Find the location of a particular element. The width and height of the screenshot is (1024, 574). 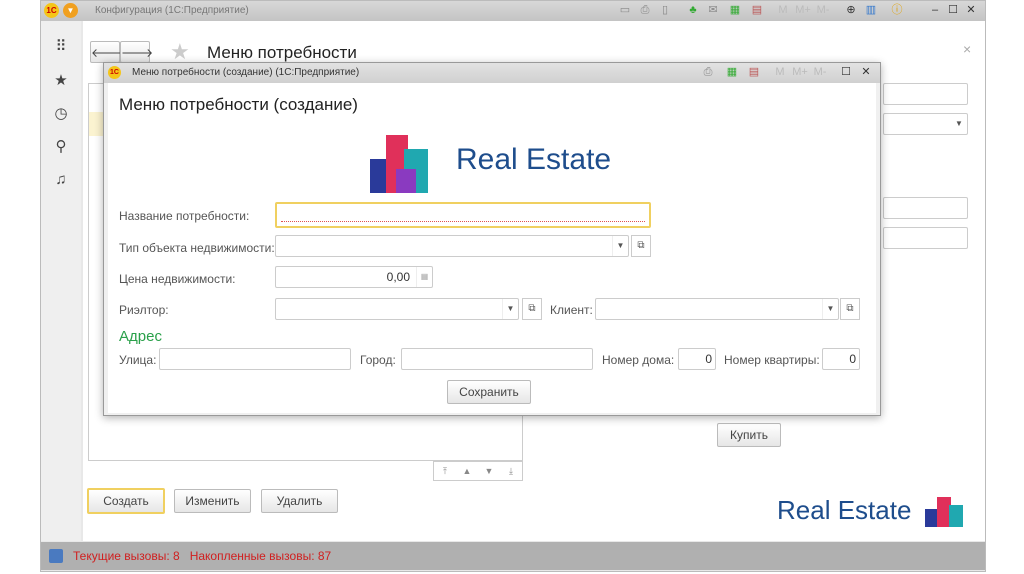

street-input is located at coordinates (255, 359).